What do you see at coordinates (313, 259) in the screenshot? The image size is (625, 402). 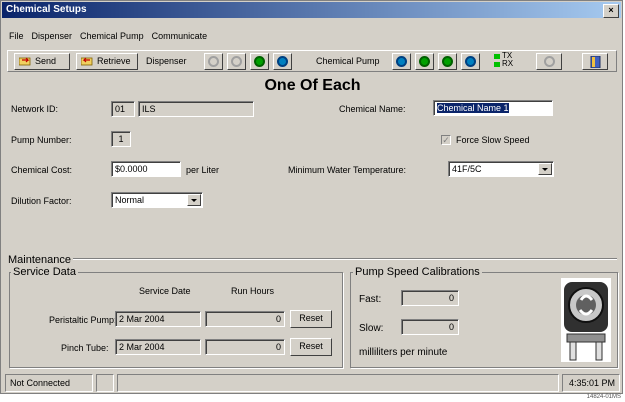 I see `maintenance-divider` at bounding box center [313, 259].